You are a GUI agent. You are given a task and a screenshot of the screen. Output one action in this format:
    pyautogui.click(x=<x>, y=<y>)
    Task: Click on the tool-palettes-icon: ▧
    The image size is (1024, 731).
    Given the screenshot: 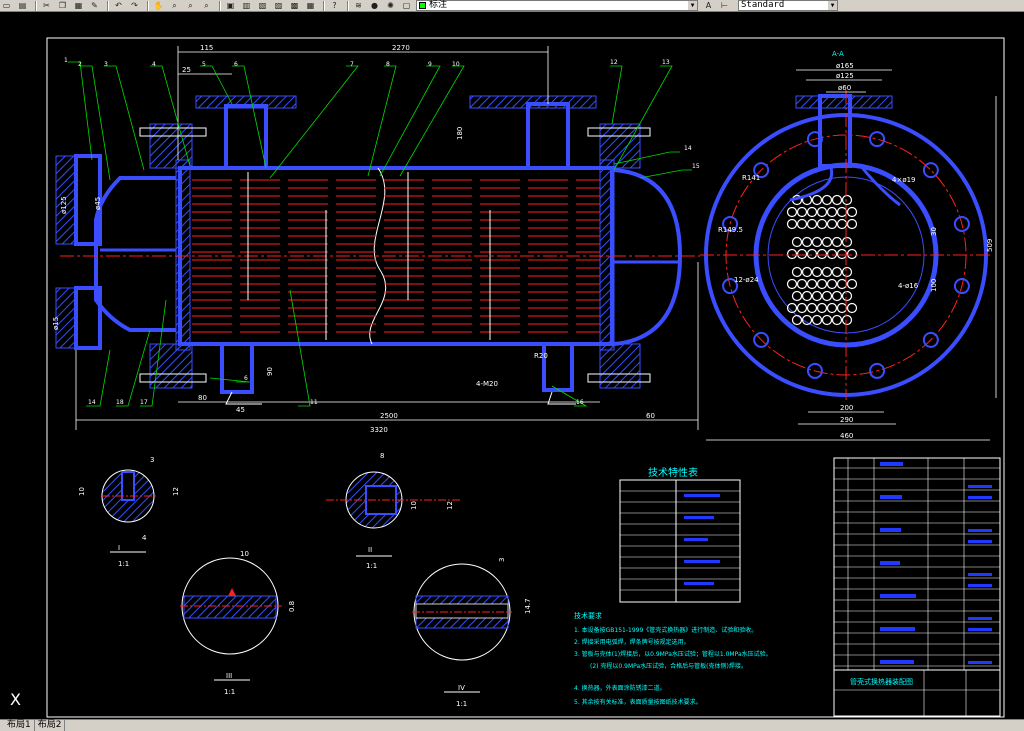 What is the action you would take?
    pyautogui.click(x=262, y=5)
    